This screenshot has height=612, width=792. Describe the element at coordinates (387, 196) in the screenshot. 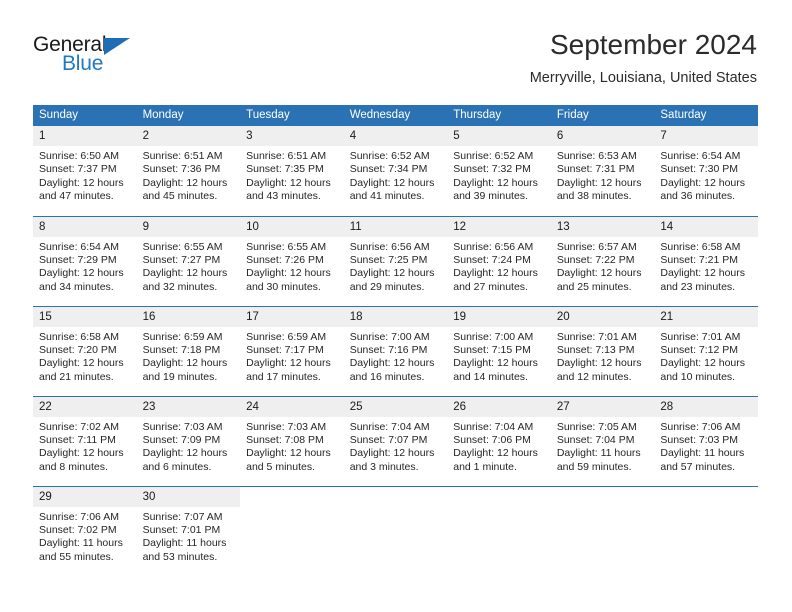

I see `daylight-duration-line2: and 41 minutes.` at that location.